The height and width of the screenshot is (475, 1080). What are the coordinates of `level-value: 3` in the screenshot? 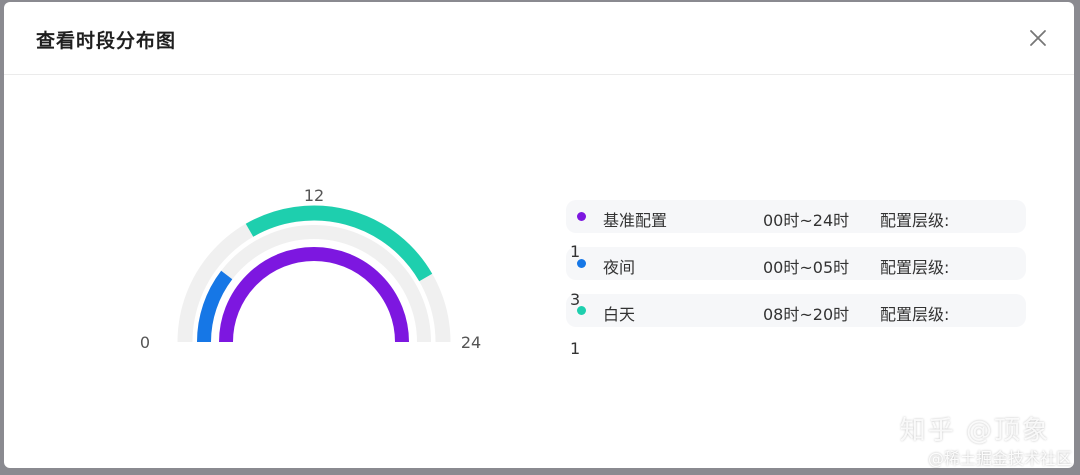 It's located at (575, 299).